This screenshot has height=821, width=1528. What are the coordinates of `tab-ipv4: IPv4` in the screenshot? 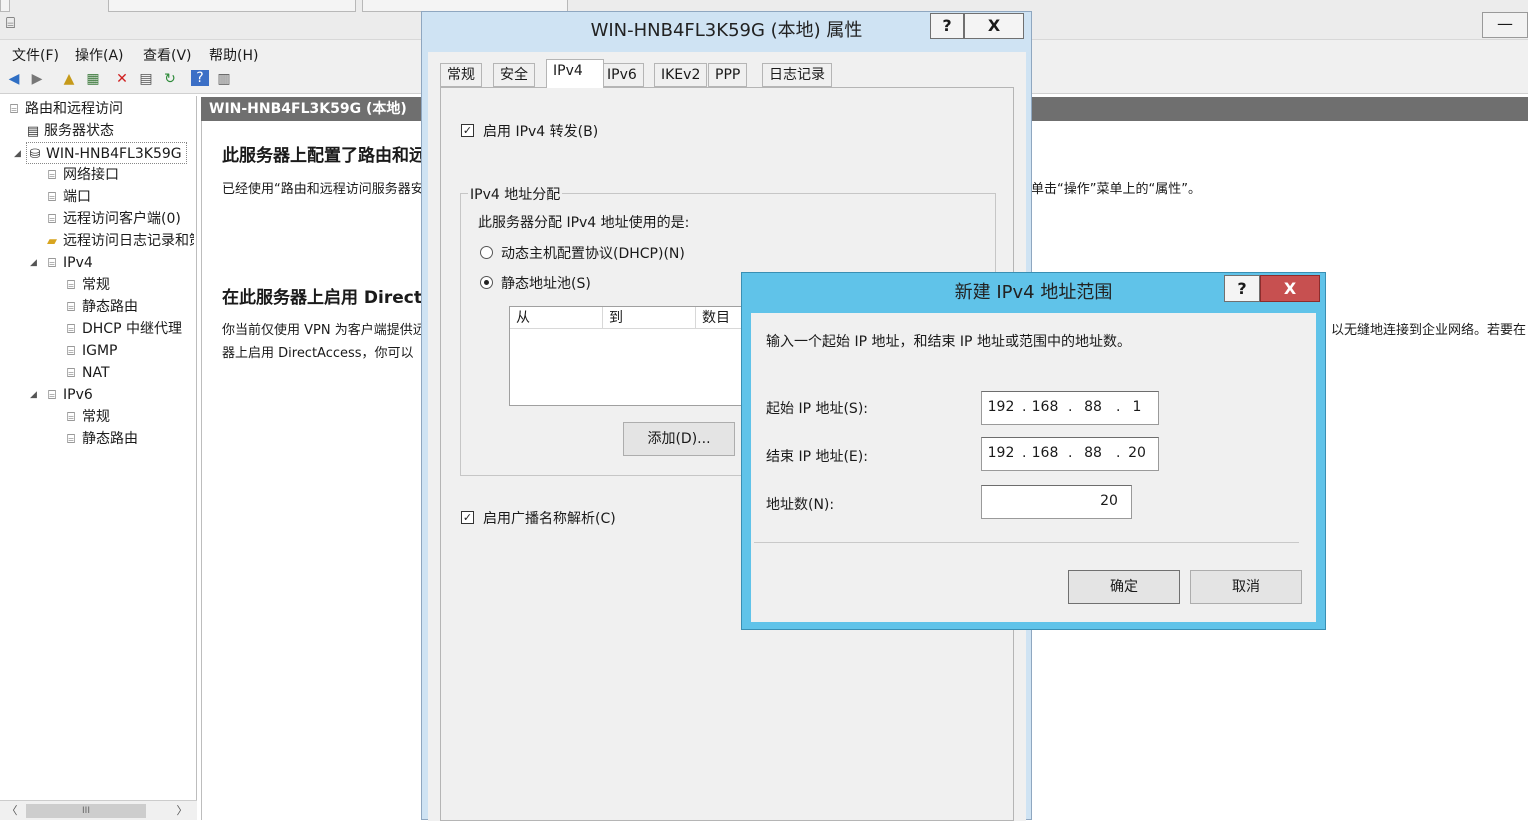 It's located at (575, 73).